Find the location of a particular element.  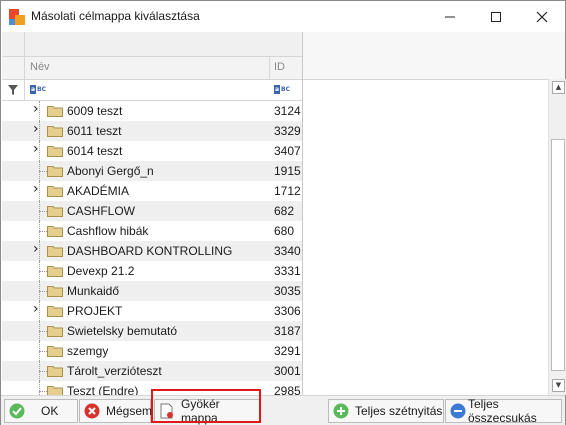

ok-label: OK is located at coordinates (50, 411).